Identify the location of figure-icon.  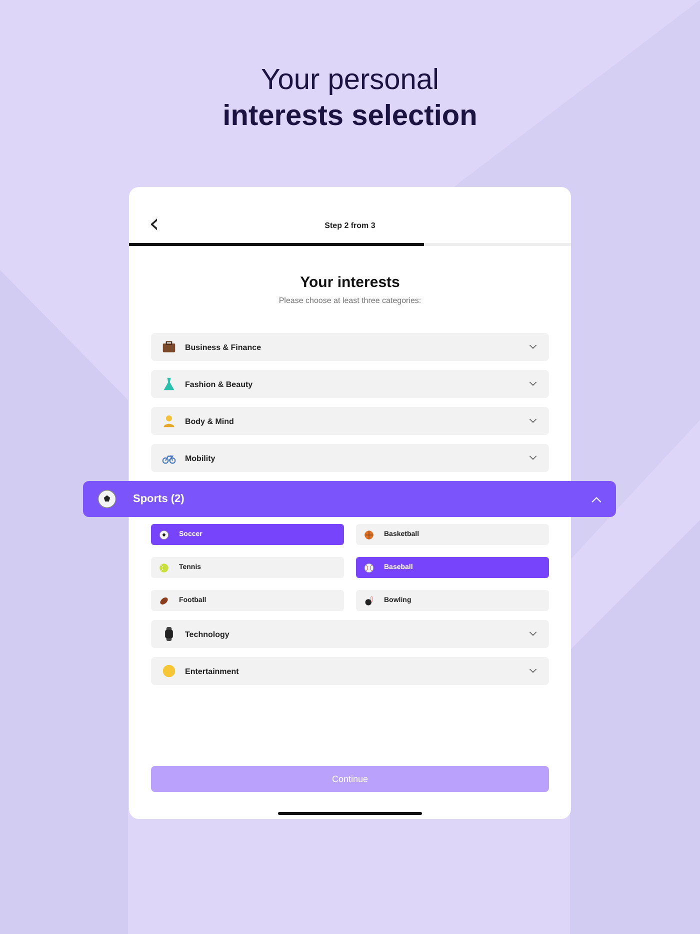
(169, 421).